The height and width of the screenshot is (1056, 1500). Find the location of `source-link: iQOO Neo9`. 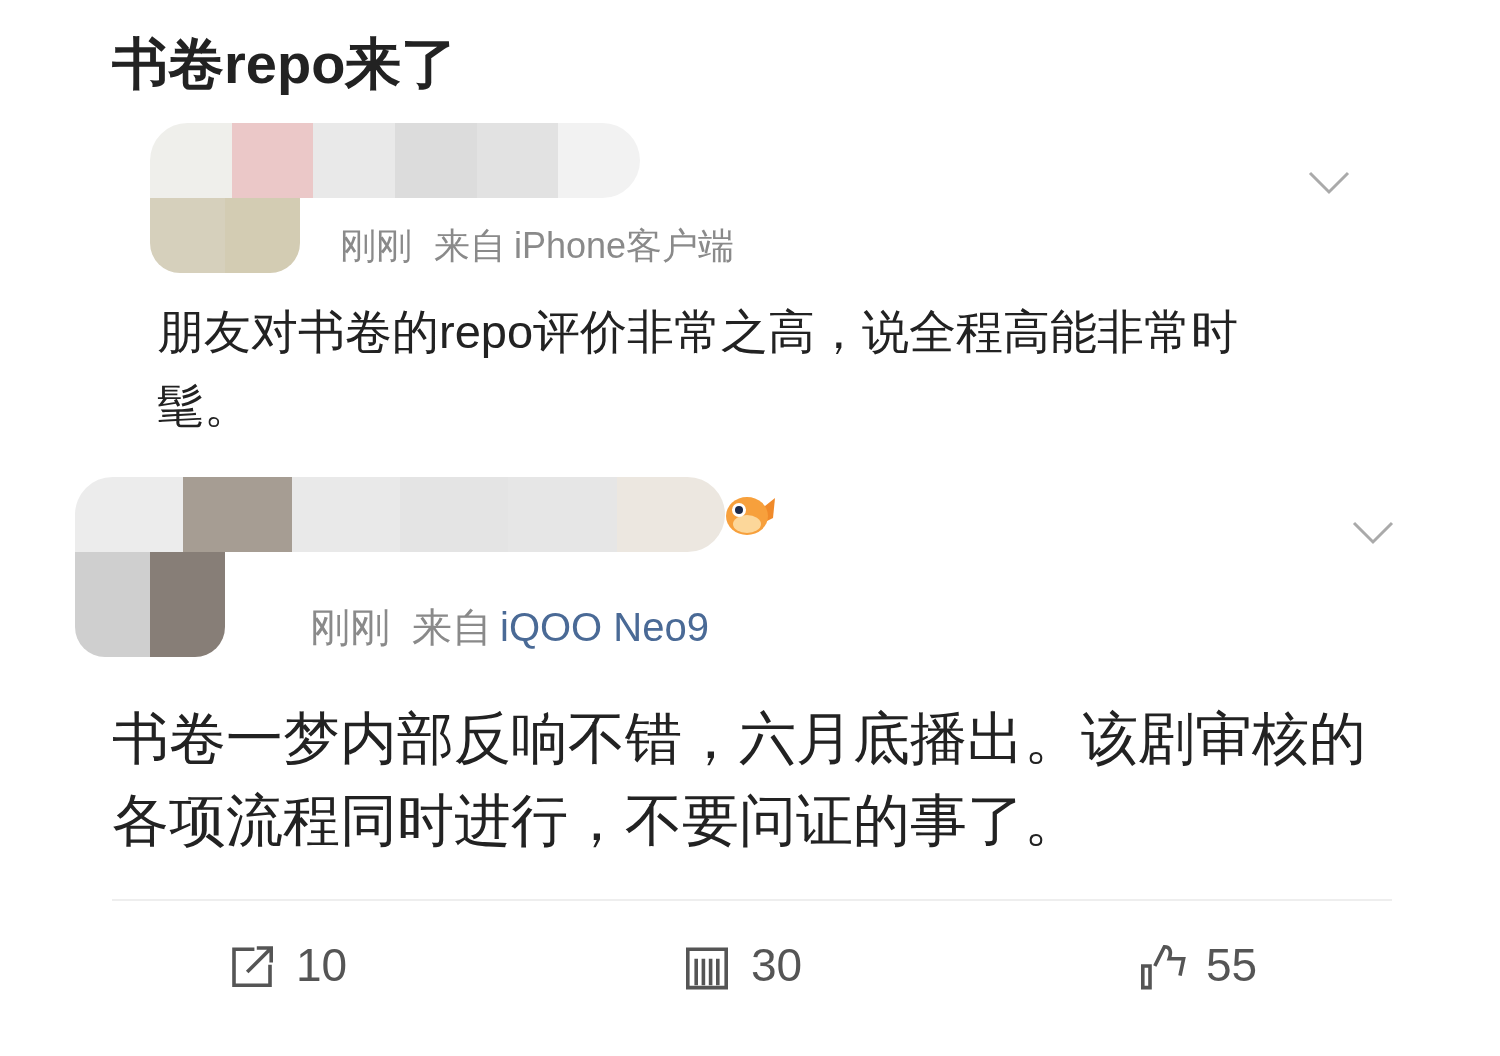

source-link: iQOO Neo9 is located at coordinates (604, 627).